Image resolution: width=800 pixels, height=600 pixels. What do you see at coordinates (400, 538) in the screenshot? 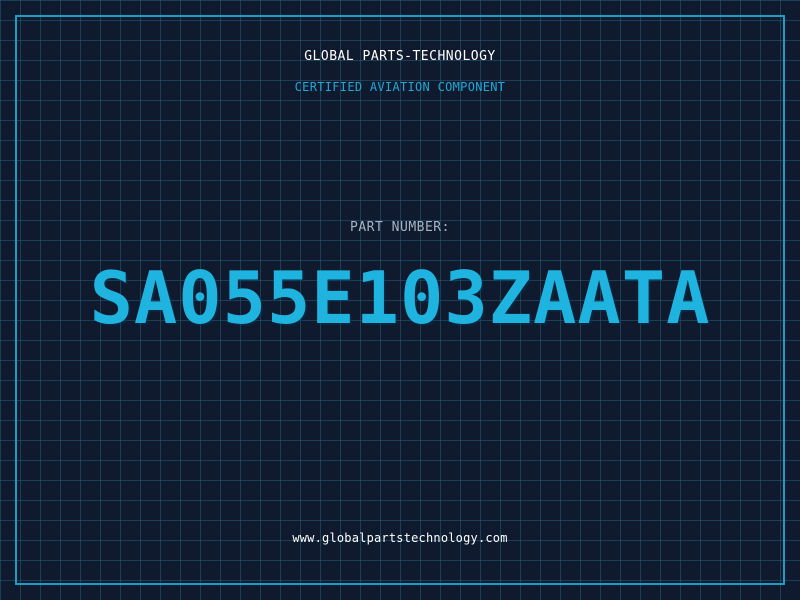
I see `website-url: www.globalpartstechnology.com` at bounding box center [400, 538].